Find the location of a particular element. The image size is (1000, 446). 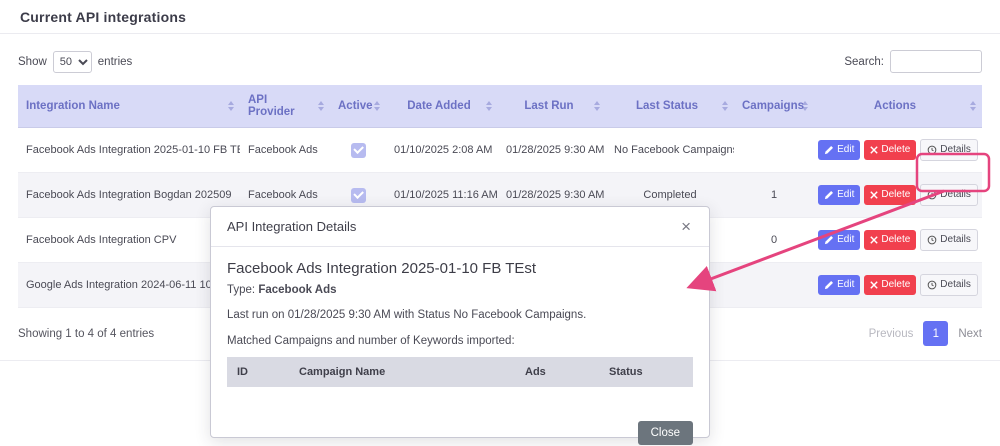

modal-table-header: ID Campaign Name Ads Status is located at coordinates (460, 372).